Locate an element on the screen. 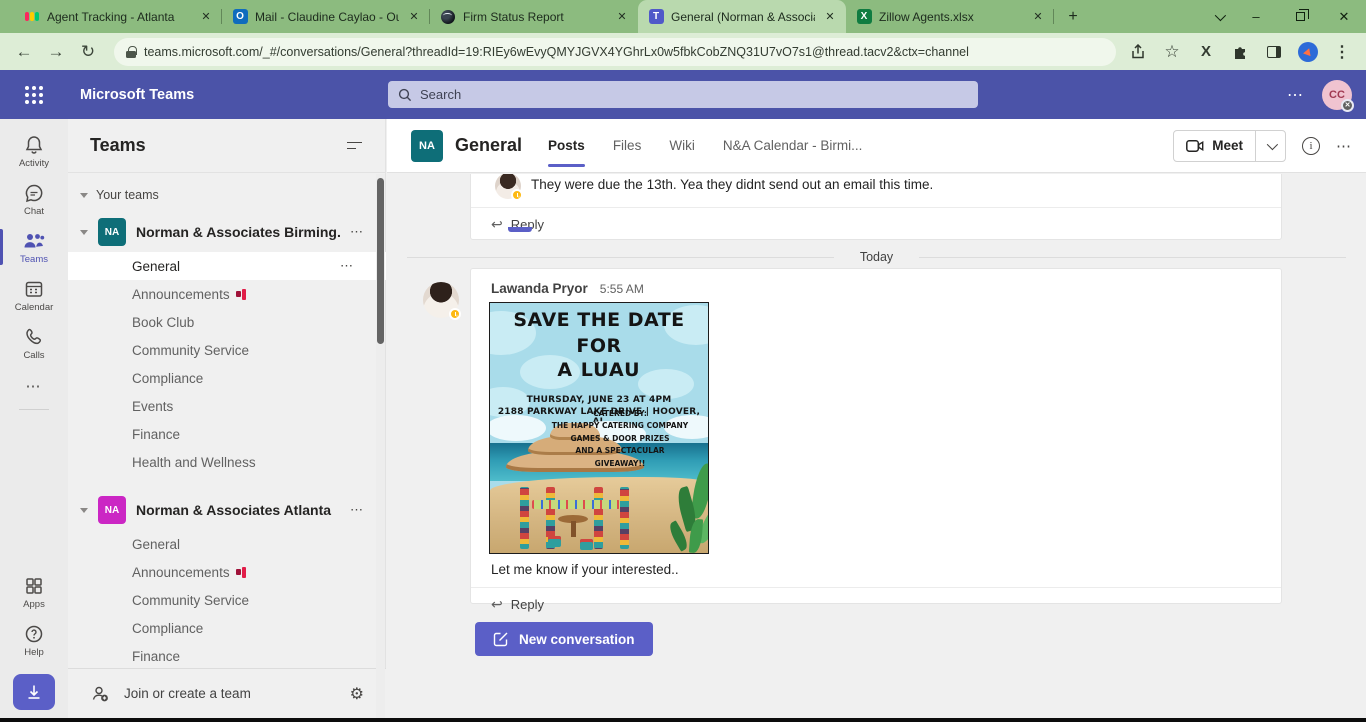  browser-menu-icon: ⋮ is located at coordinates (1342, 52).